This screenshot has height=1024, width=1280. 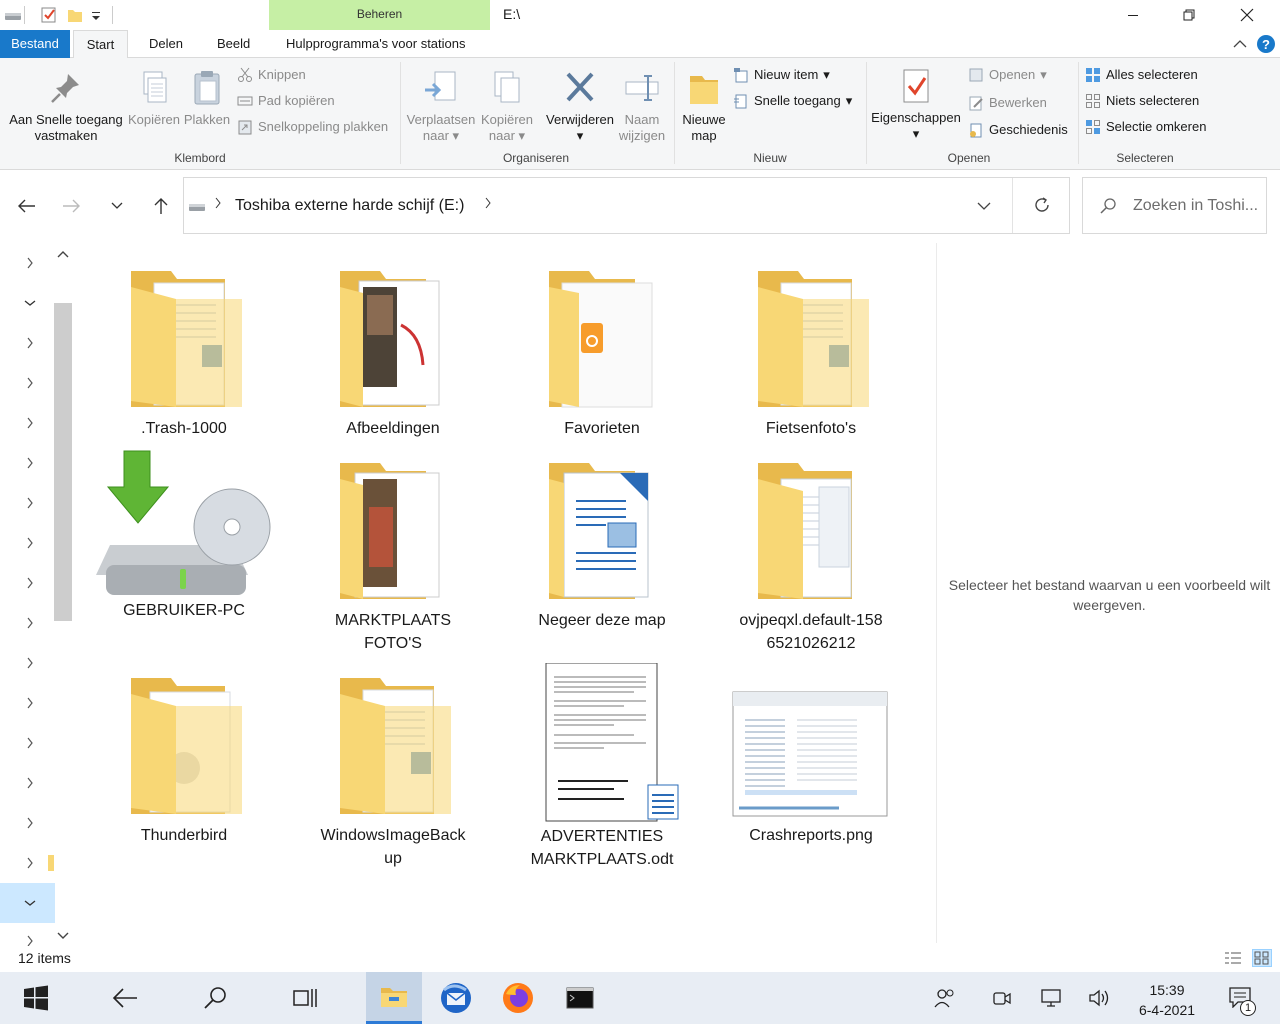 I want to click on refresh-icon, so click(x=1042, y=206).